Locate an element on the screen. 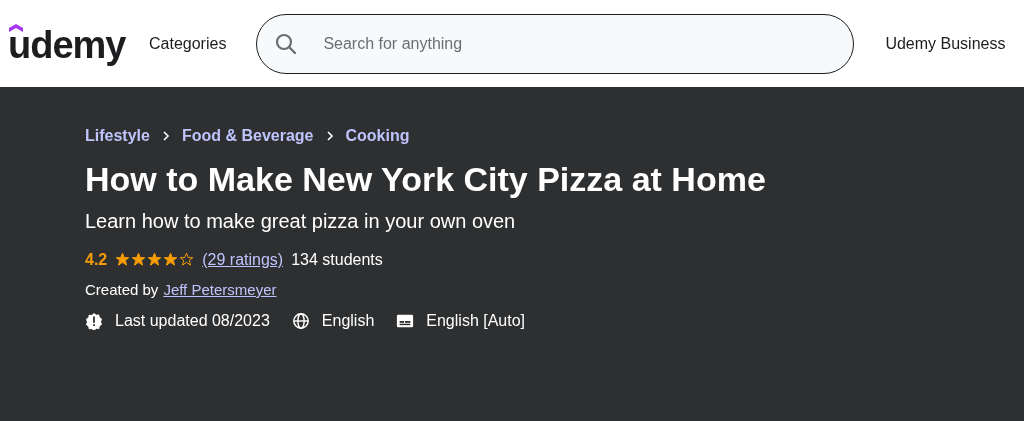 Image resolution: width=1024 pixels, height=421 pixels. ratings-link: (29 ratings) is located at coordinates (243, 259).